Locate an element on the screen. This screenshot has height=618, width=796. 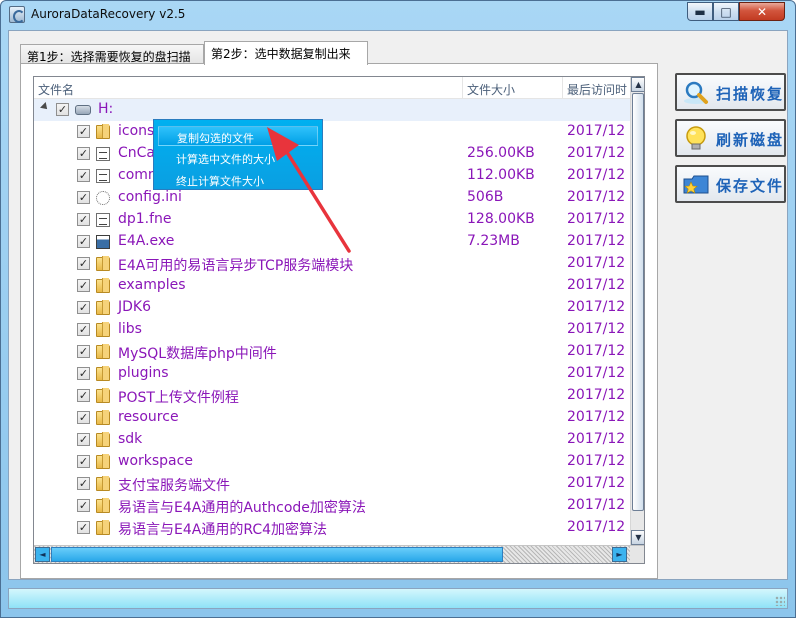
save-file-button: 保存文件 is located at coordinates (730, 184).